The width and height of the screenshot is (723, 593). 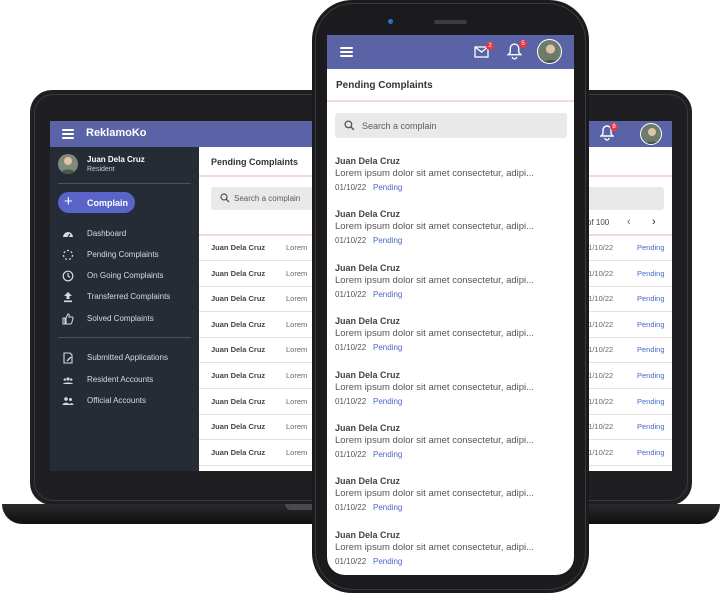 I want to click on upload-icon, so click(x=68, y=297).